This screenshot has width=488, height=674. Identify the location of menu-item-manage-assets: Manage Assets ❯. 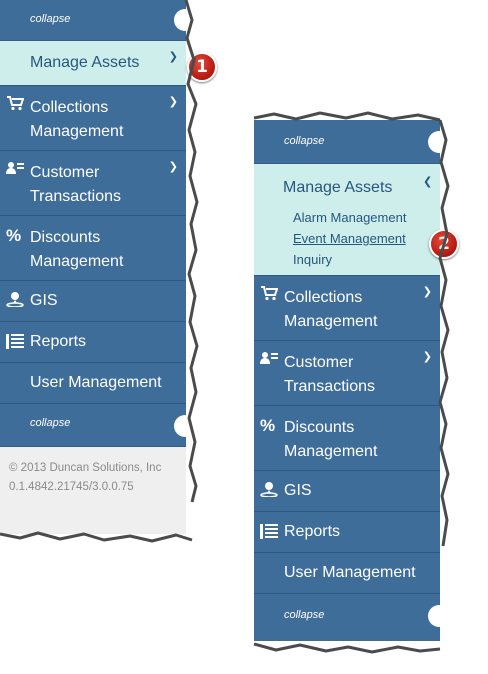
(93, 63).